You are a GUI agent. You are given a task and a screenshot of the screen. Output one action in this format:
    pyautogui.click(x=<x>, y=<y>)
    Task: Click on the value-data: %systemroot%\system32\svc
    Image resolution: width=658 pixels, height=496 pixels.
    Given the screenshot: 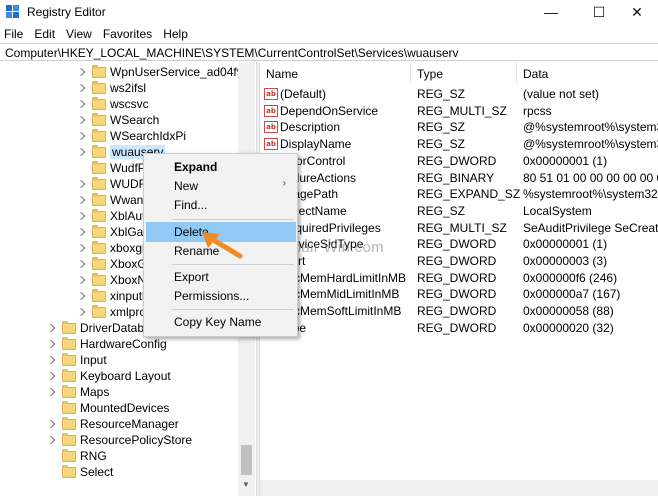 What is the action you would take?
    pyautogui.click(x=590, y=194)
    